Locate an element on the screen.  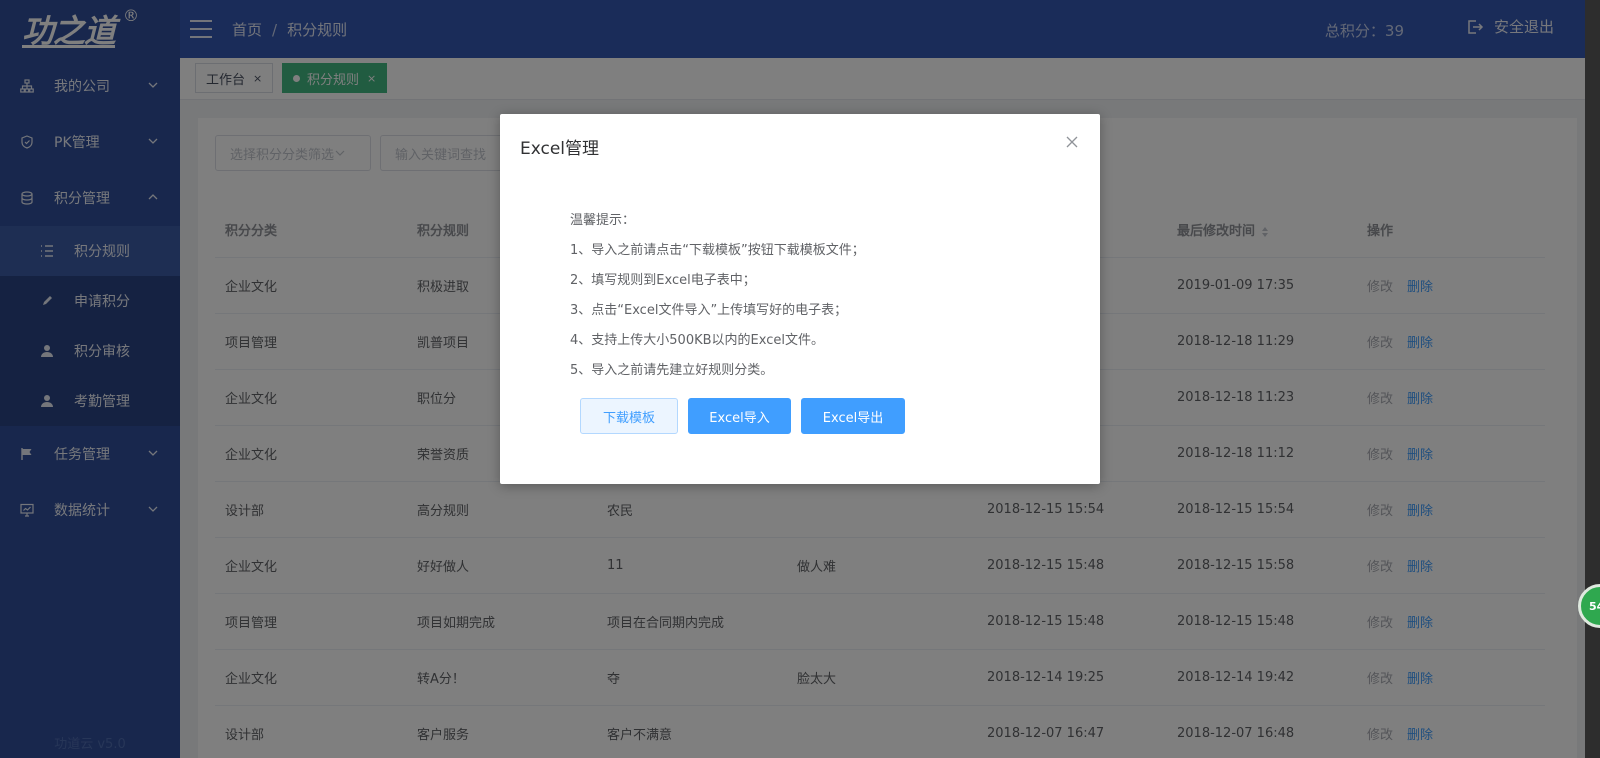
download-template-button: 下载模板 is located at coordinates (629, 416).